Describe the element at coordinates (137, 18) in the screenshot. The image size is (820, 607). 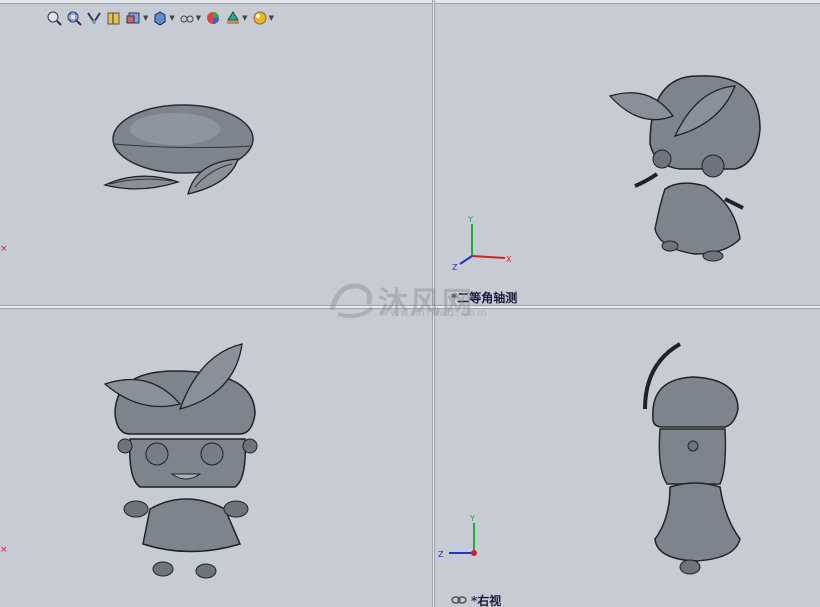
I see `view-orientation-icon: ▼` at that location.